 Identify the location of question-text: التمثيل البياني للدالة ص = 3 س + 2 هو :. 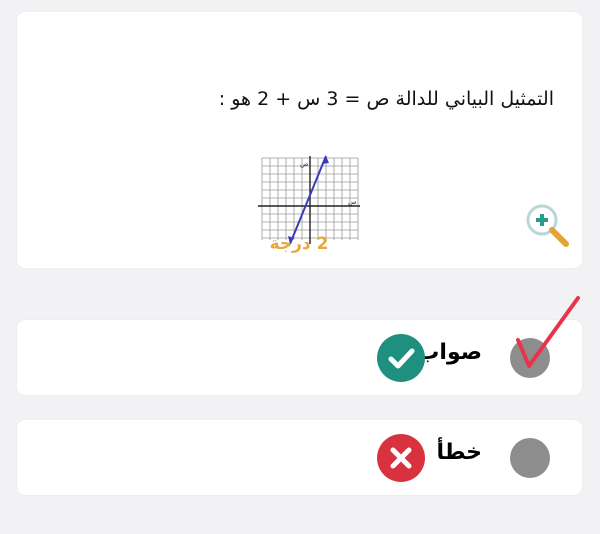
(386, 99).